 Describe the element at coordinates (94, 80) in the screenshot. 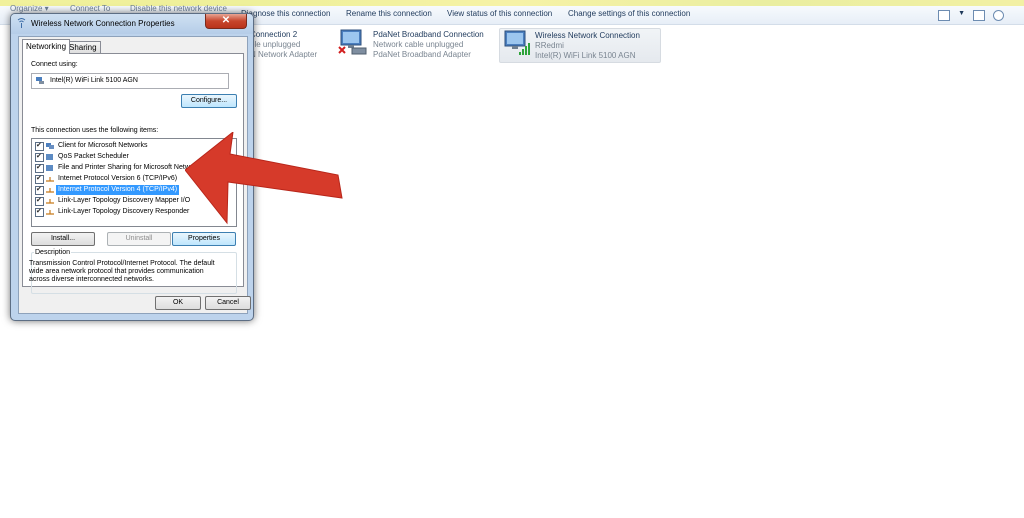

I see `adapter-name: Intel(R) WiFi Link 5100 AGN` at that location.